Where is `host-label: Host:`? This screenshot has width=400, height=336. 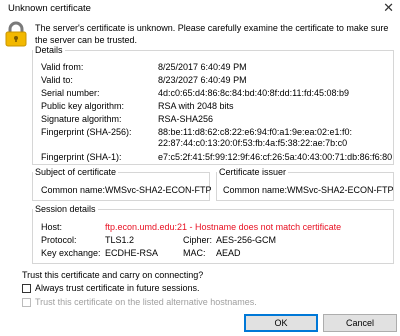 host-label: Host: is located at coordinates (52, 227).